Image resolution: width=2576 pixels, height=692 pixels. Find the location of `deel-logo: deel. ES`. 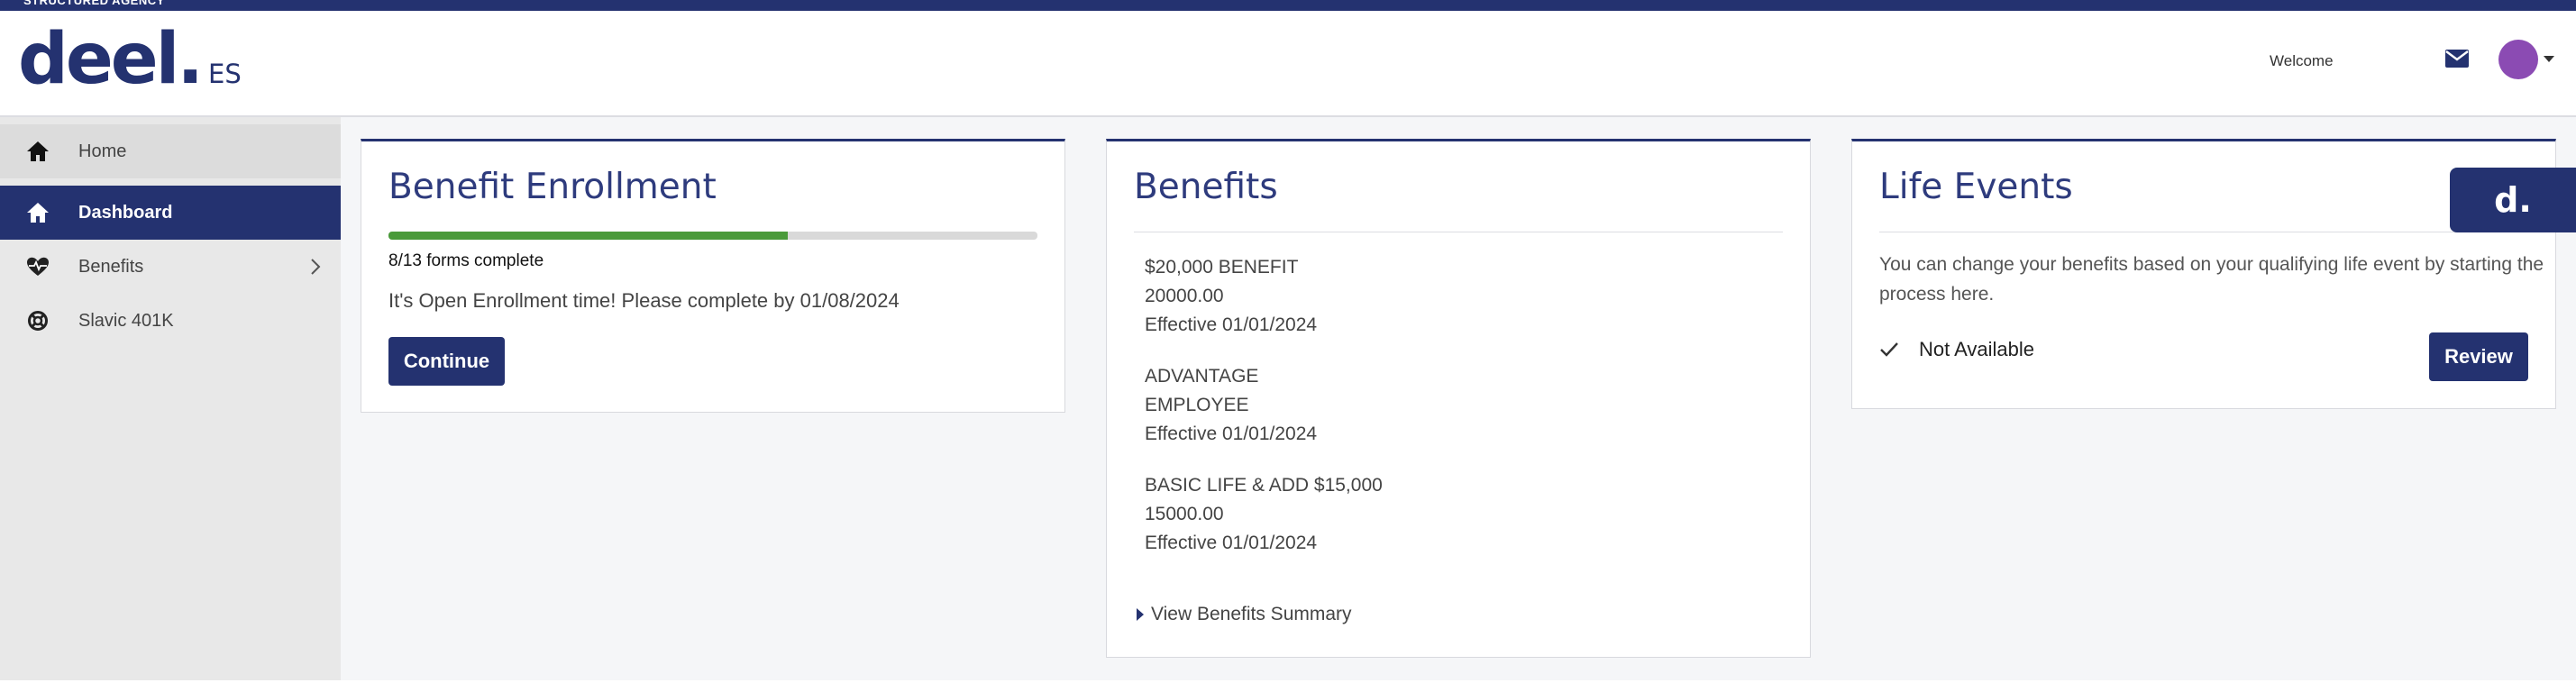

deel-logo: deel. ES is located at coordinates (130, 59).